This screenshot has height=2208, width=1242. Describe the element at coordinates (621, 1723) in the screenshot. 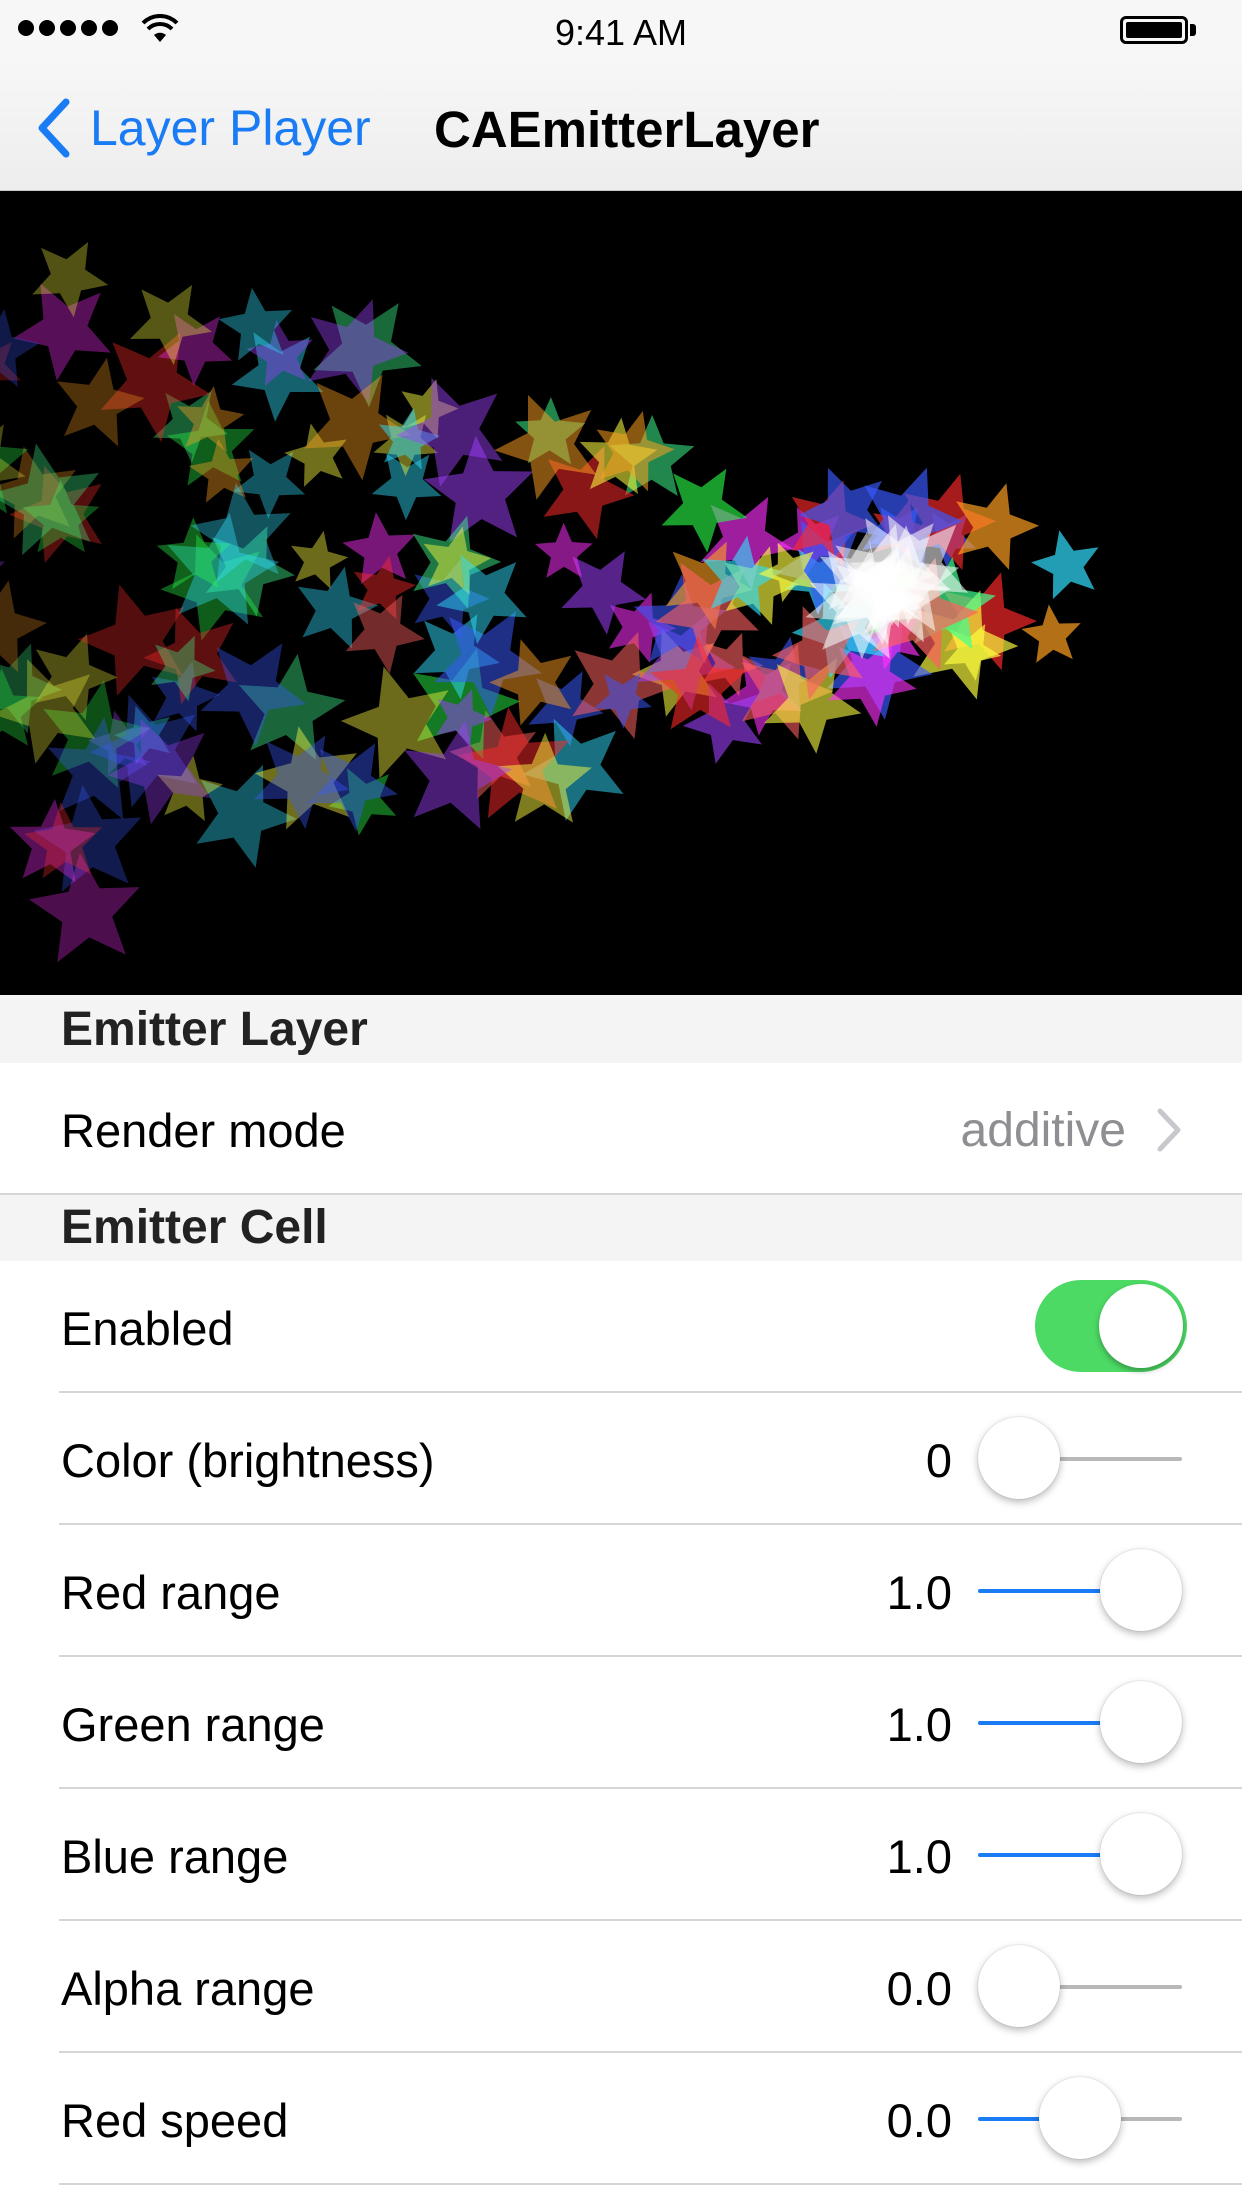

I see `slider-row: Green range 1.0` at that location.